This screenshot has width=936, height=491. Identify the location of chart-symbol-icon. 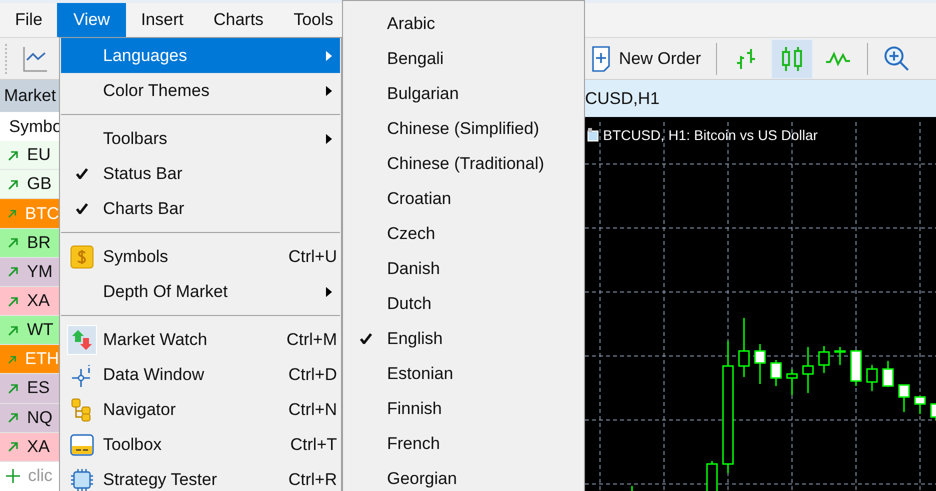
(593, 135).